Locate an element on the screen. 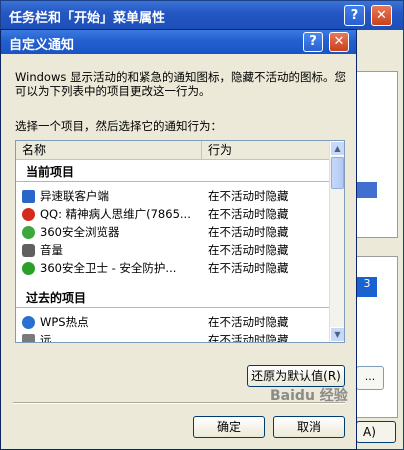 This screenshot has width=404, height=450. speaker-icon is located at coordinates (28, 250).